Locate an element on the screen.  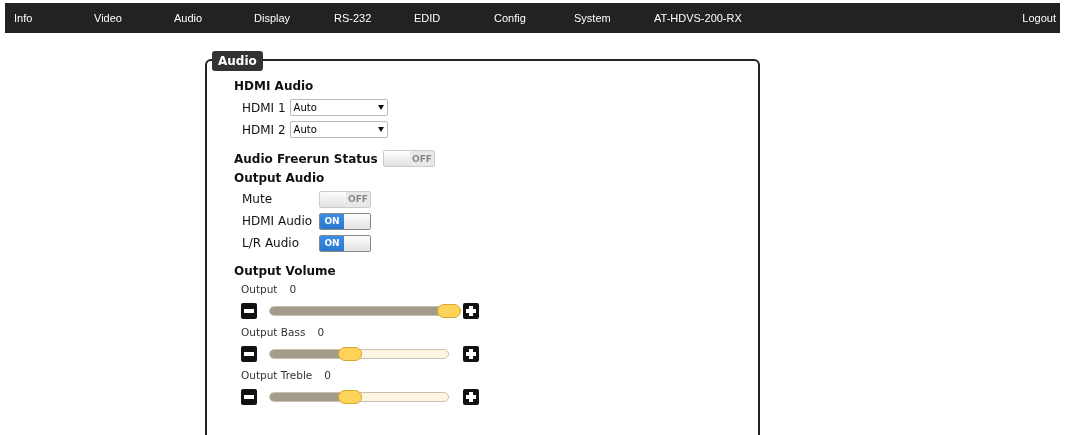
nav-link: AT-HDVS-200-RX is located at coordinates (698, 18).